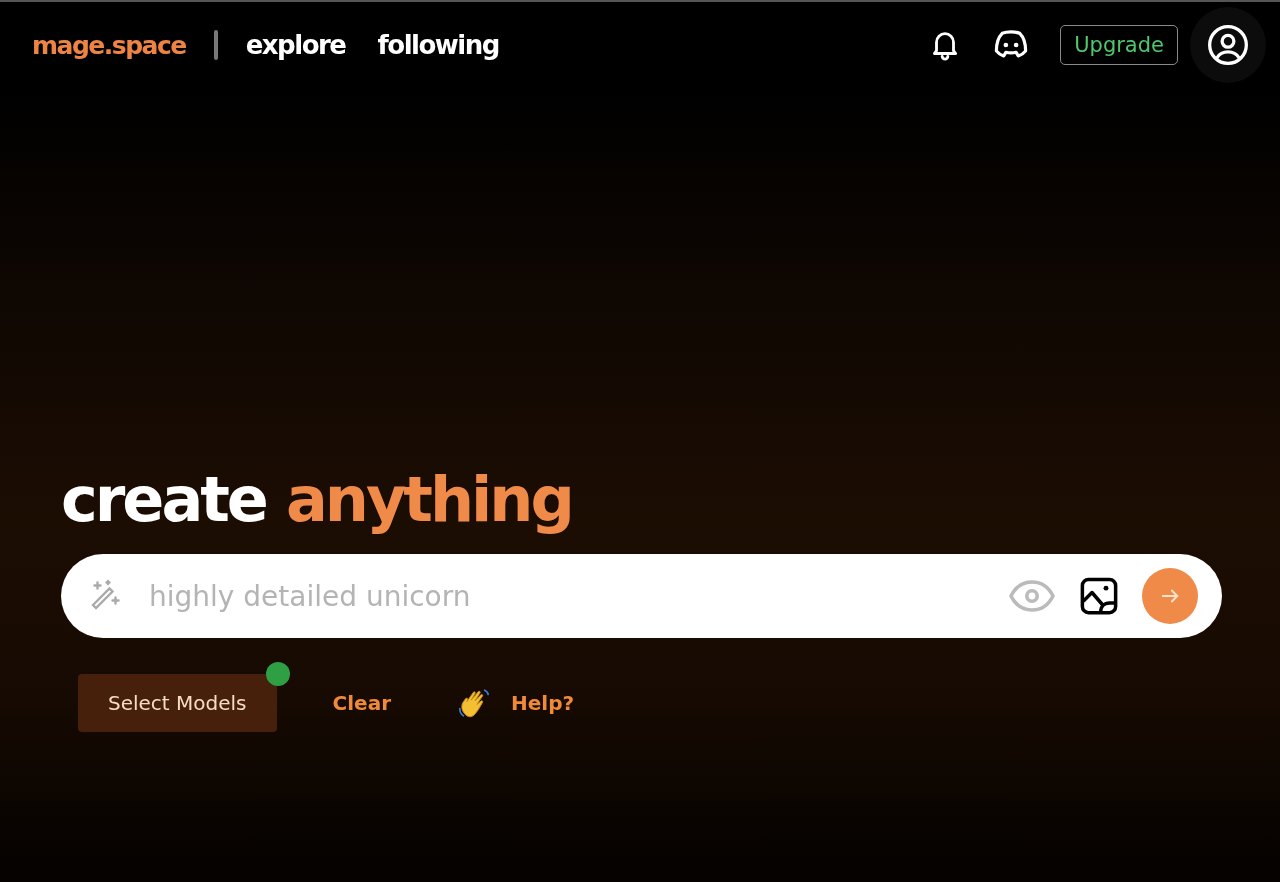  I want to click on upgrade-button: Upgrade, so click(1119, 45).